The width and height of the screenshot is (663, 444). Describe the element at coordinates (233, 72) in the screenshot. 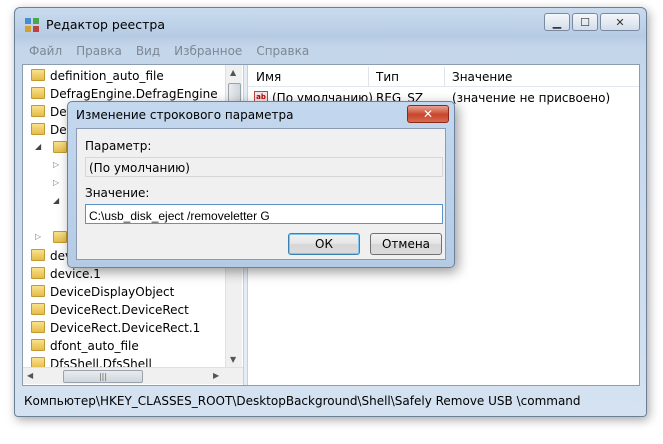

I see `scroll-up-arrow-icon: ▲` at that location.